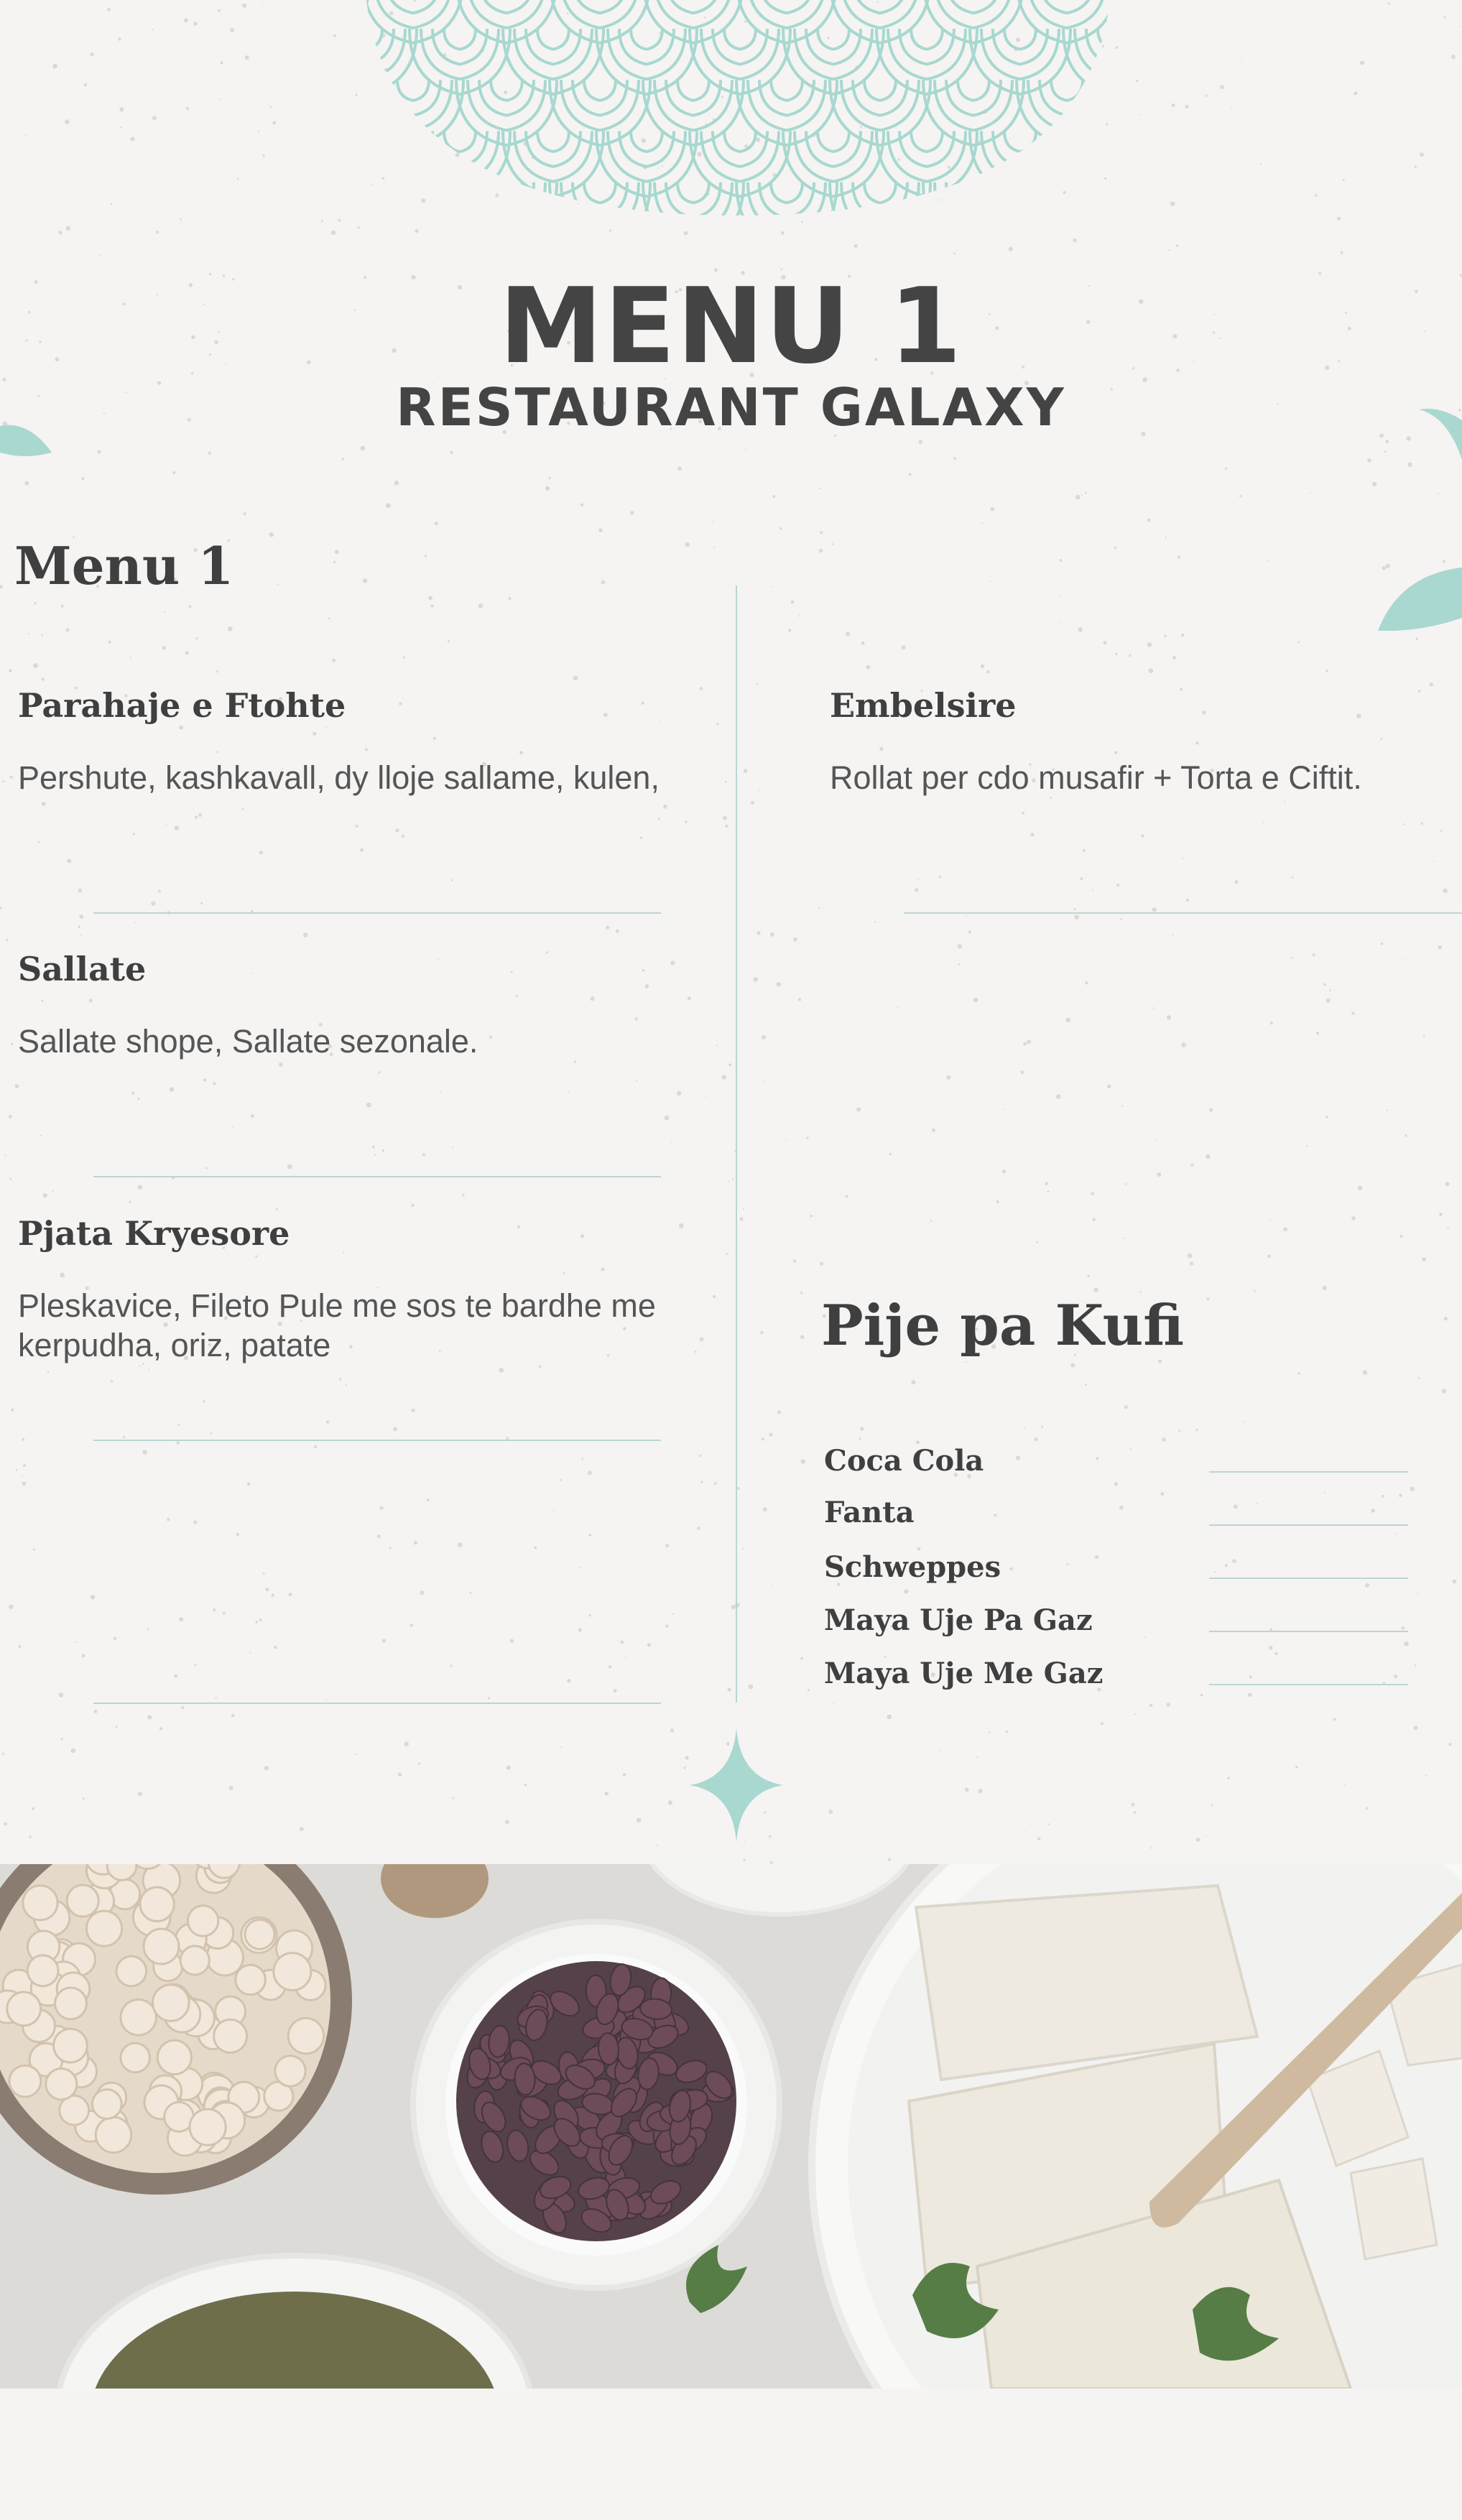 The width and height of the screenshot is (1462, 2520). Describe the element at coordinates (82, 969) in the screenshot. I see `menu-item-name: Sallate` at that location.